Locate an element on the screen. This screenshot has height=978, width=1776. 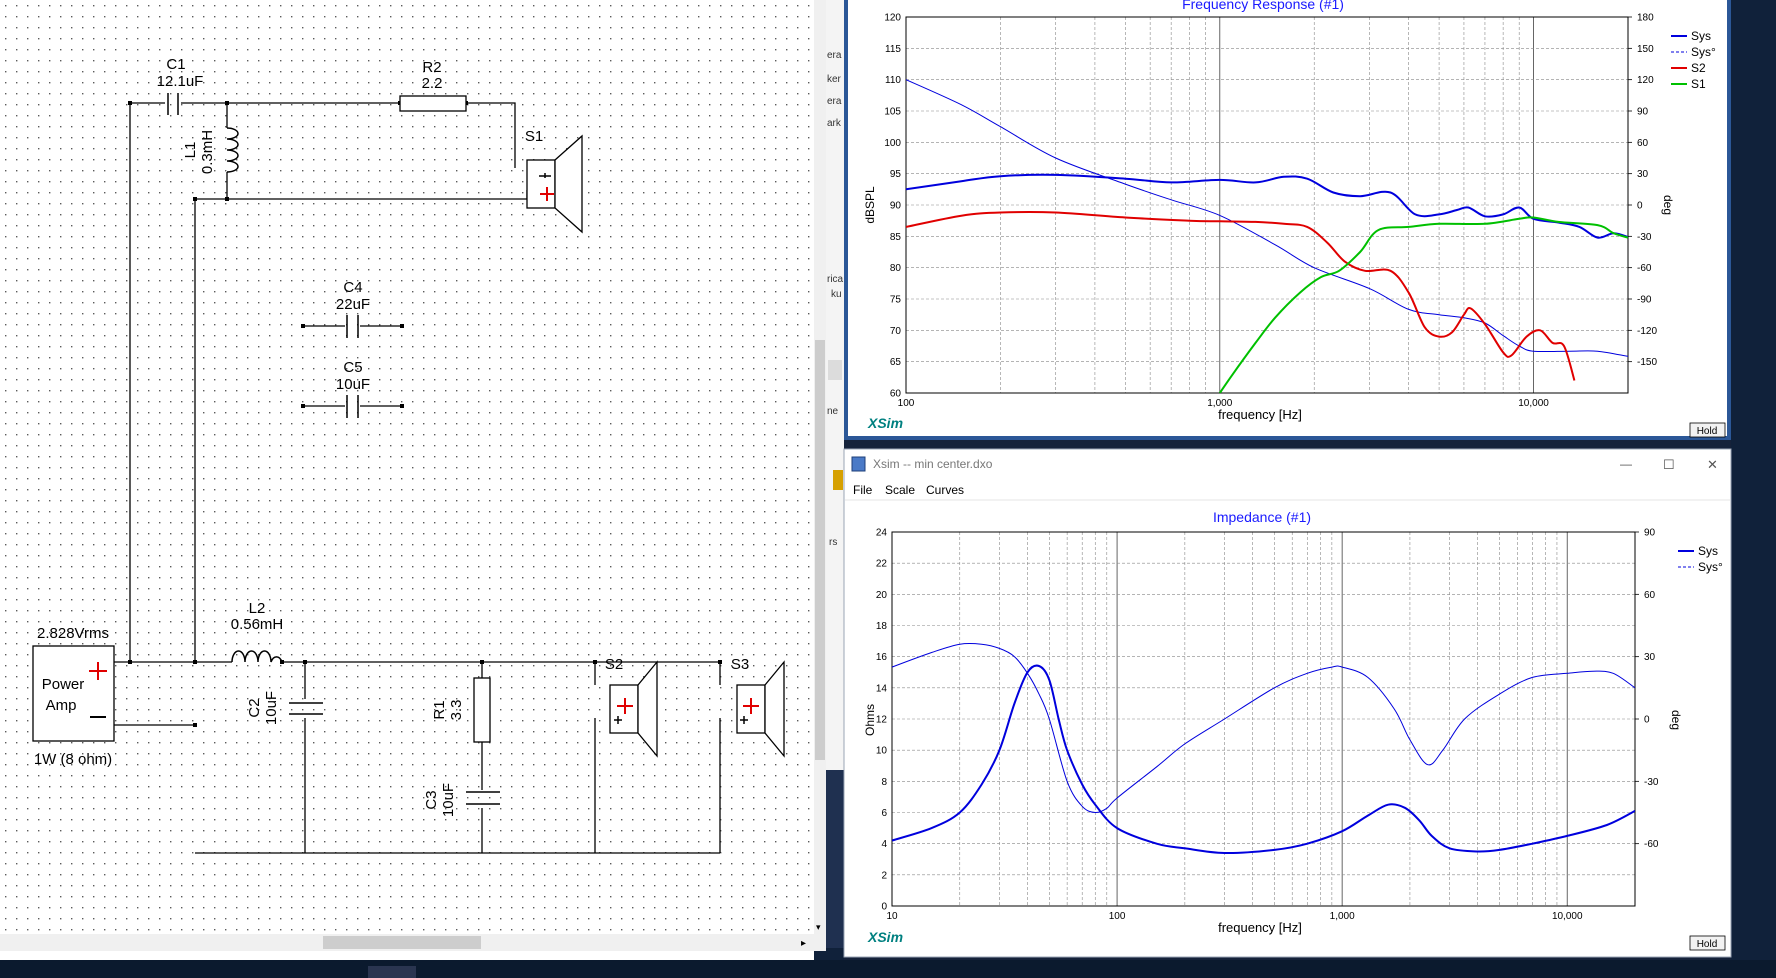
freq-y2-tick-label: 0 is located at coordinates (1640, 206).